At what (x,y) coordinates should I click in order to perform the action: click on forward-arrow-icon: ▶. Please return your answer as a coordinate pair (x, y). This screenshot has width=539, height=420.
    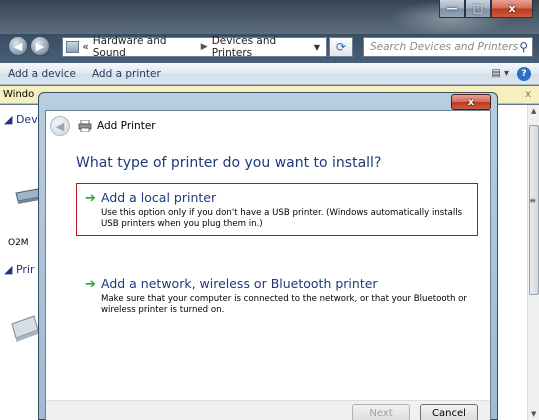
    Looking at the image, I should click on (40, 46).